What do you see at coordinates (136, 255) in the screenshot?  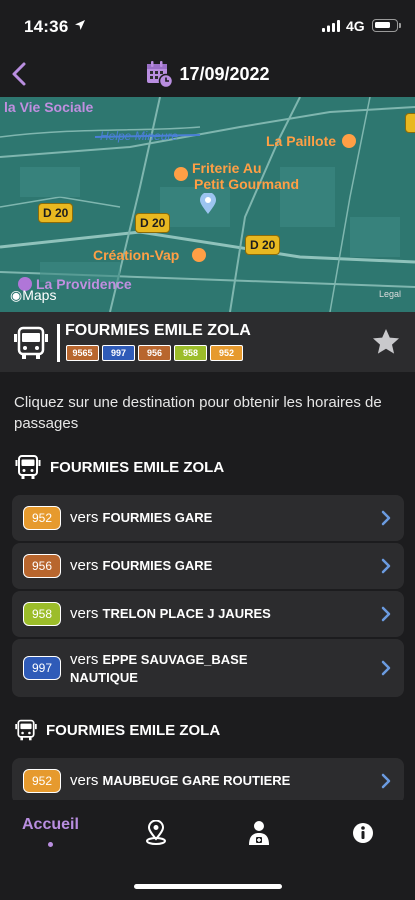 I see `map-label-creation: Création-Vap` at bounding box center [136, 255].